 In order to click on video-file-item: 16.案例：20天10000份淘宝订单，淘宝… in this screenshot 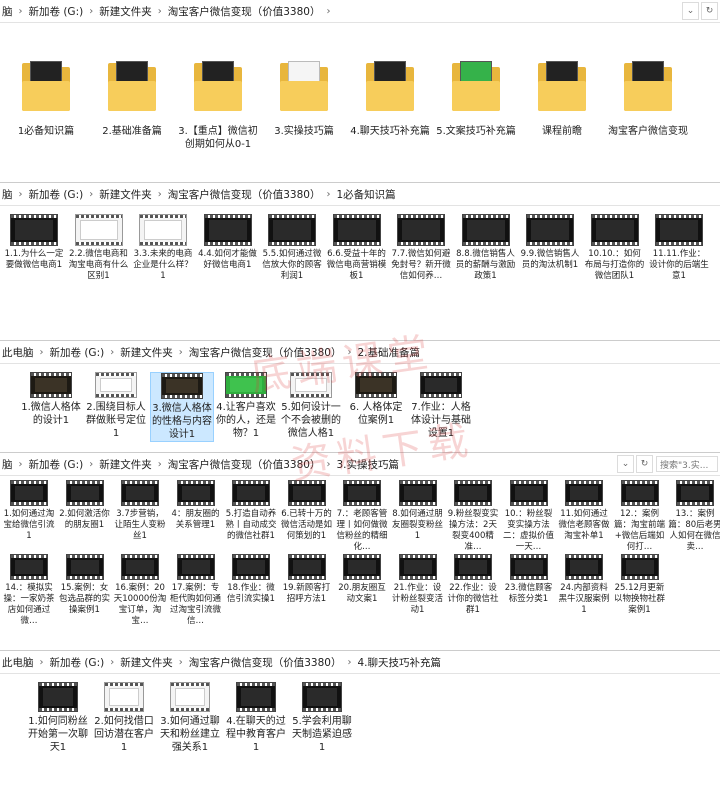, I will do `click(140, 590)`.